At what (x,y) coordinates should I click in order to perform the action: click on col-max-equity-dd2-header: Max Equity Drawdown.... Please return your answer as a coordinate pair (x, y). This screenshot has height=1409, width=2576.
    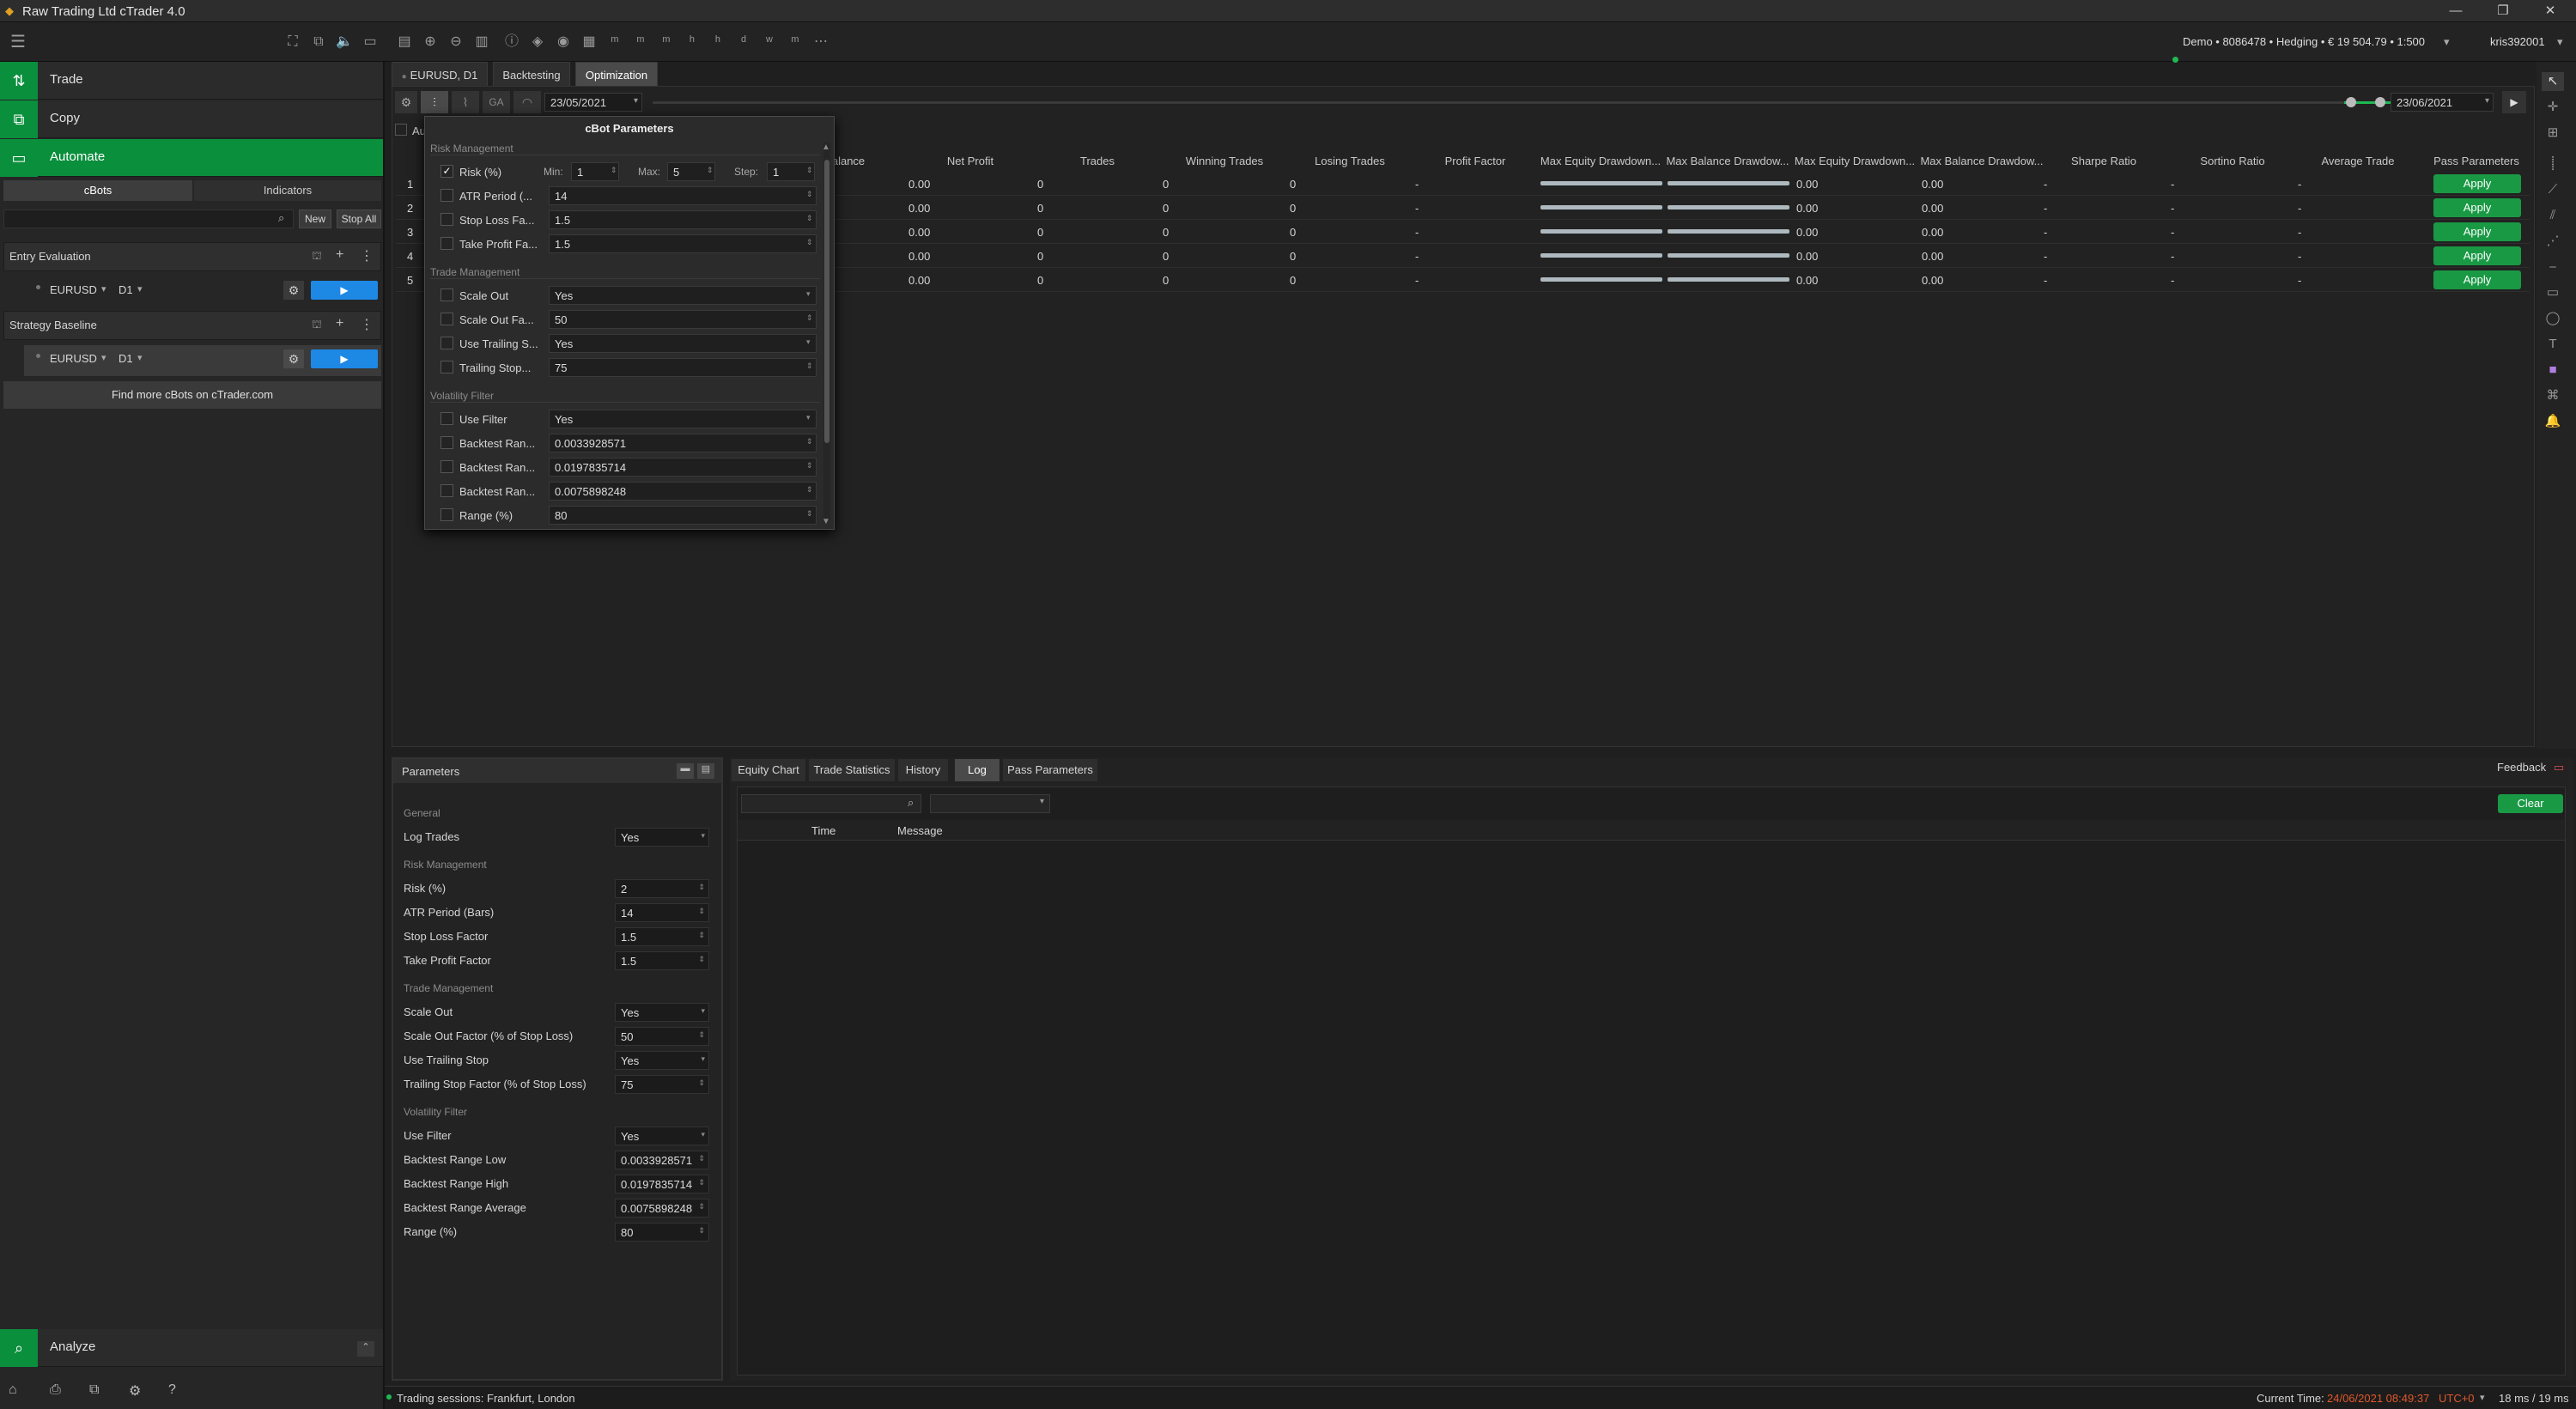
    Looking at the image, I should click on (1855, 164).